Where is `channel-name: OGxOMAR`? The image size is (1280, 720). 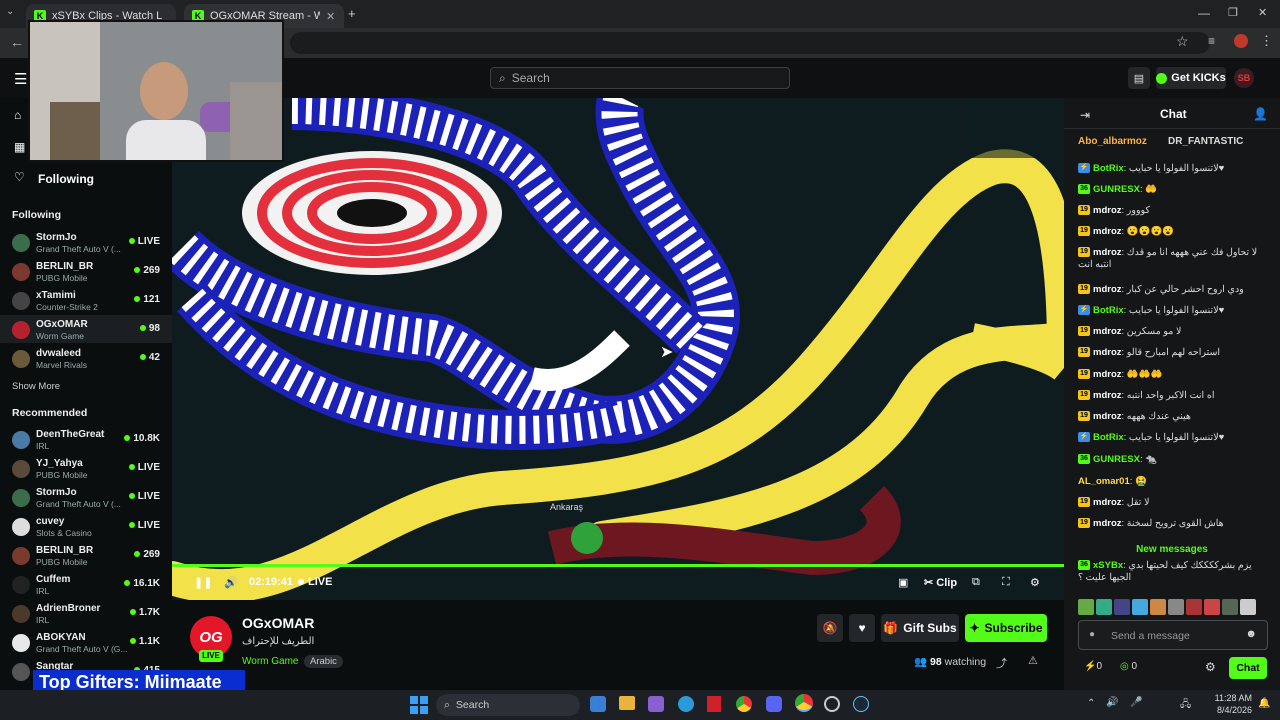
channel-name: OGxOMAR is located at coordinates (278, 623).